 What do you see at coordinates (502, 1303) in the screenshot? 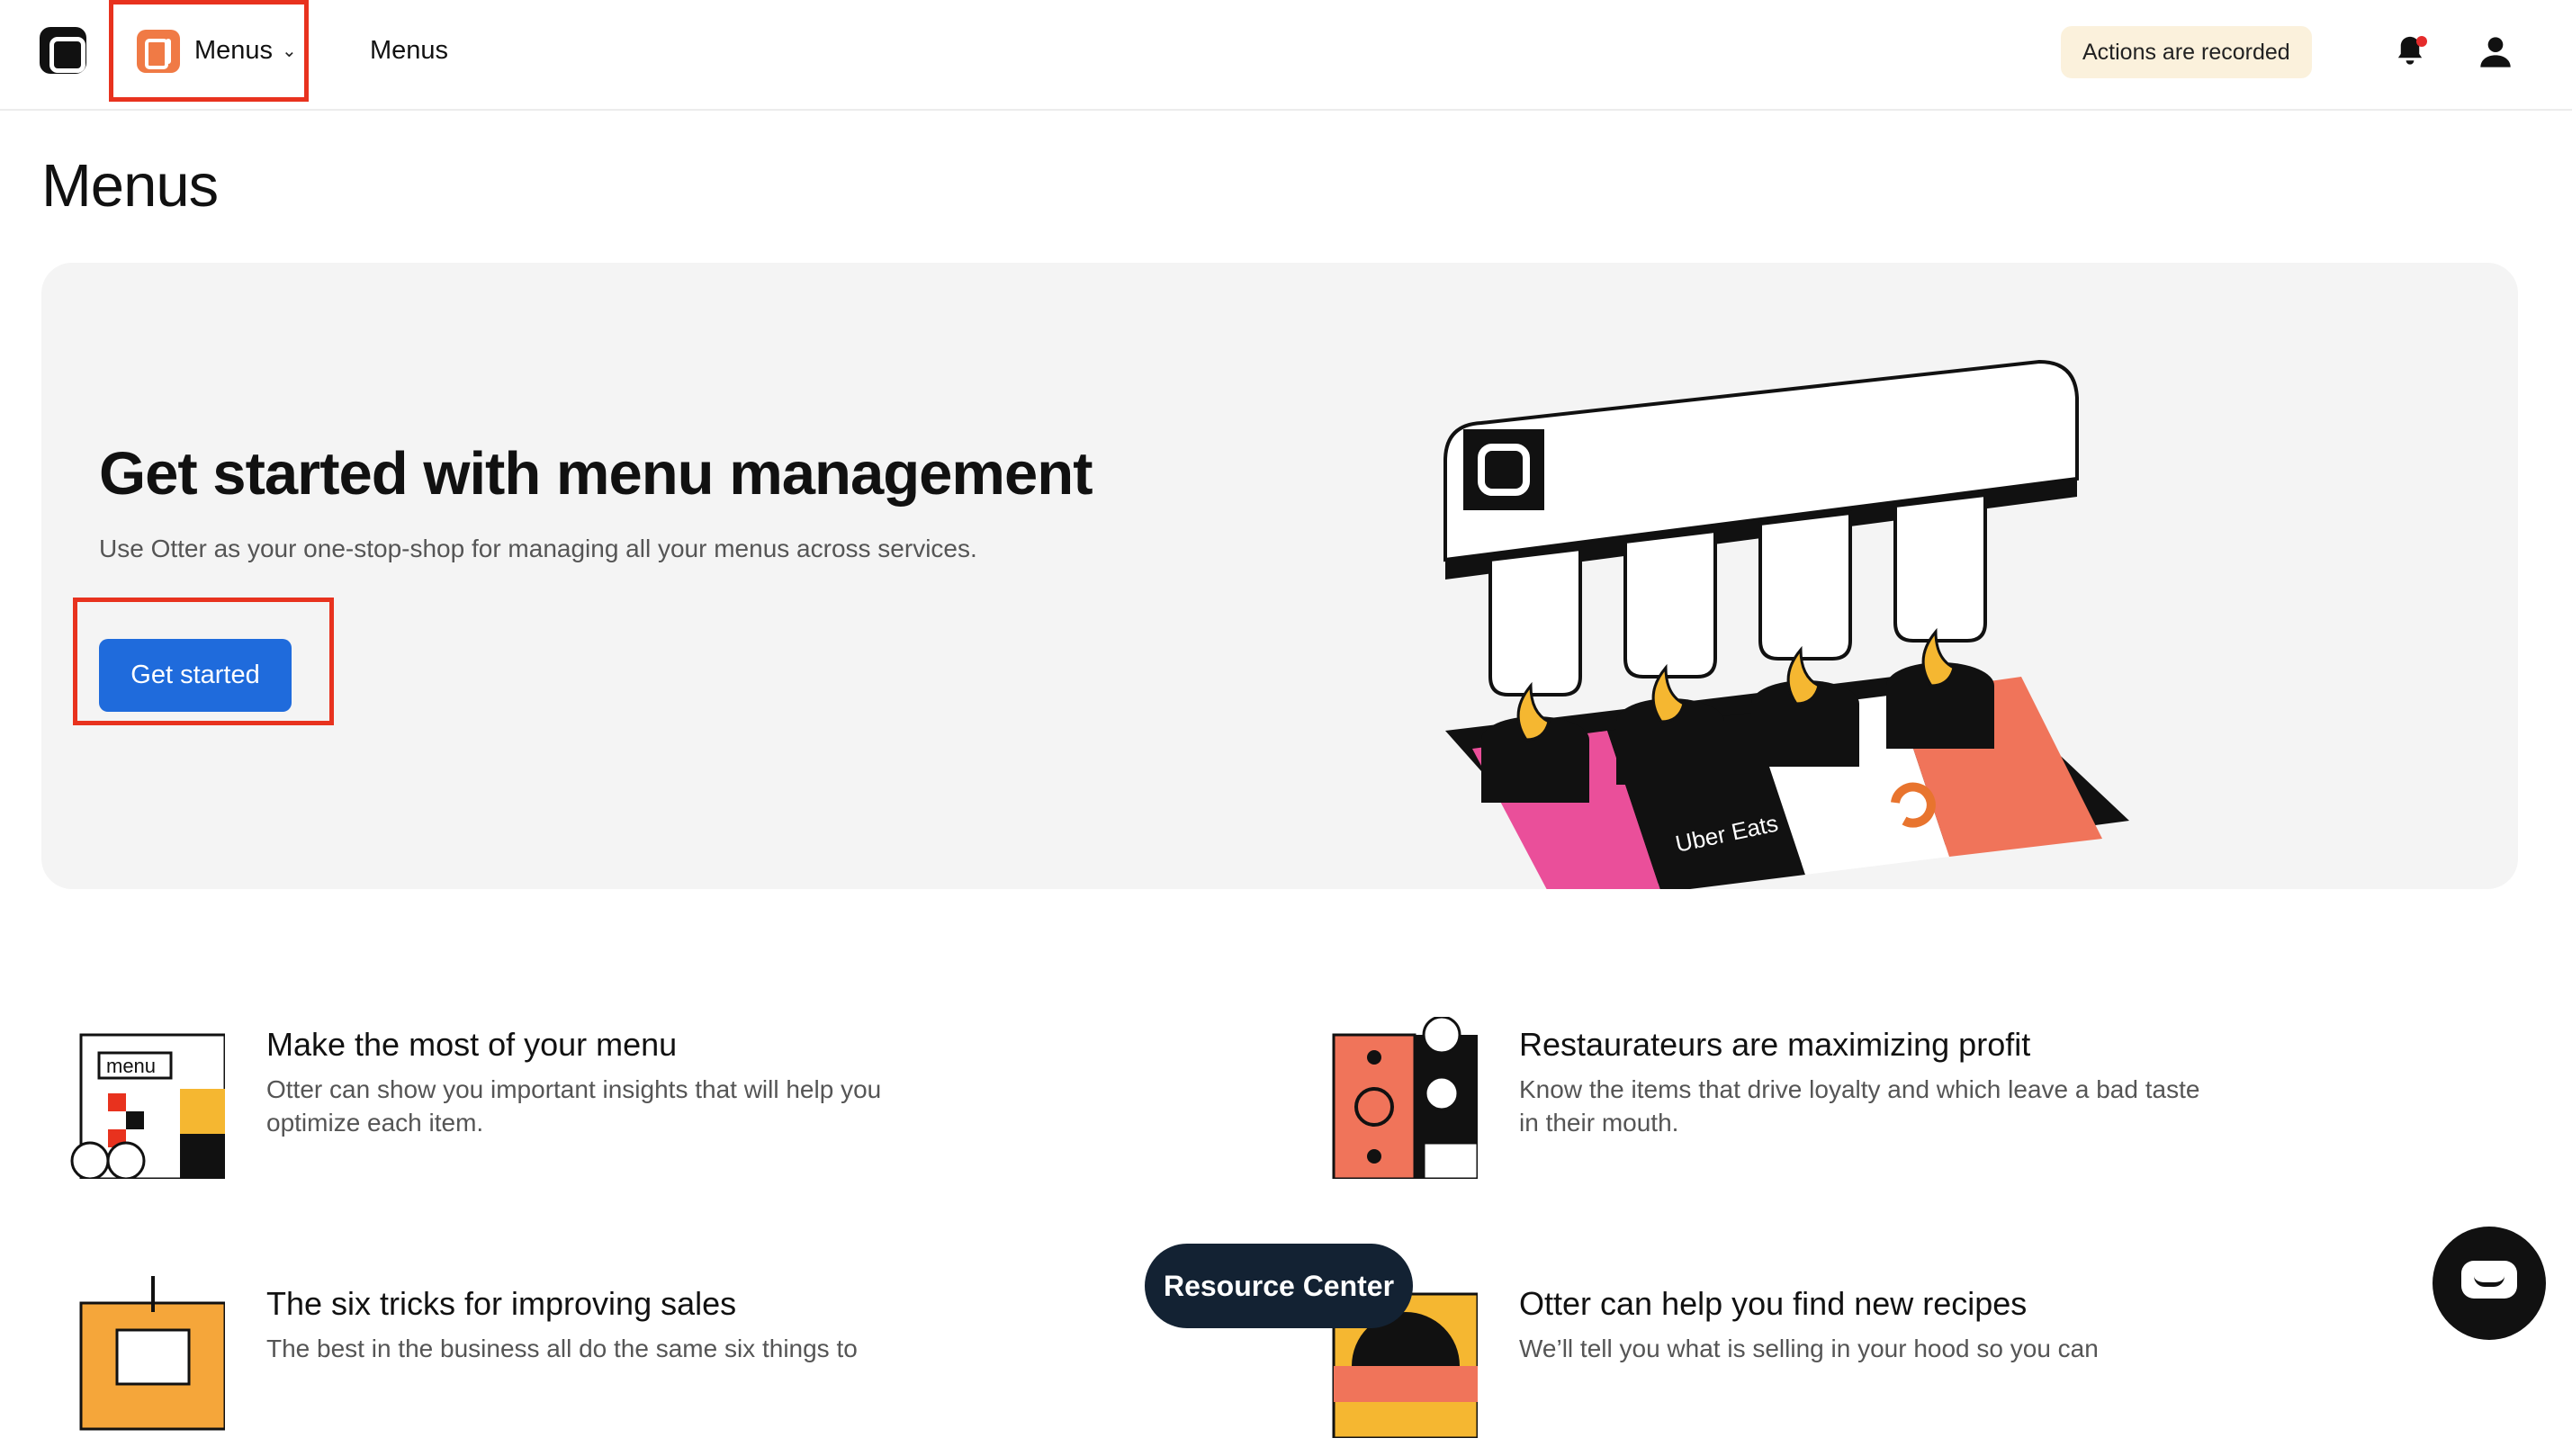
I see `feature-title: The six tricks for improving sales` at bounding box center [502, 1303].